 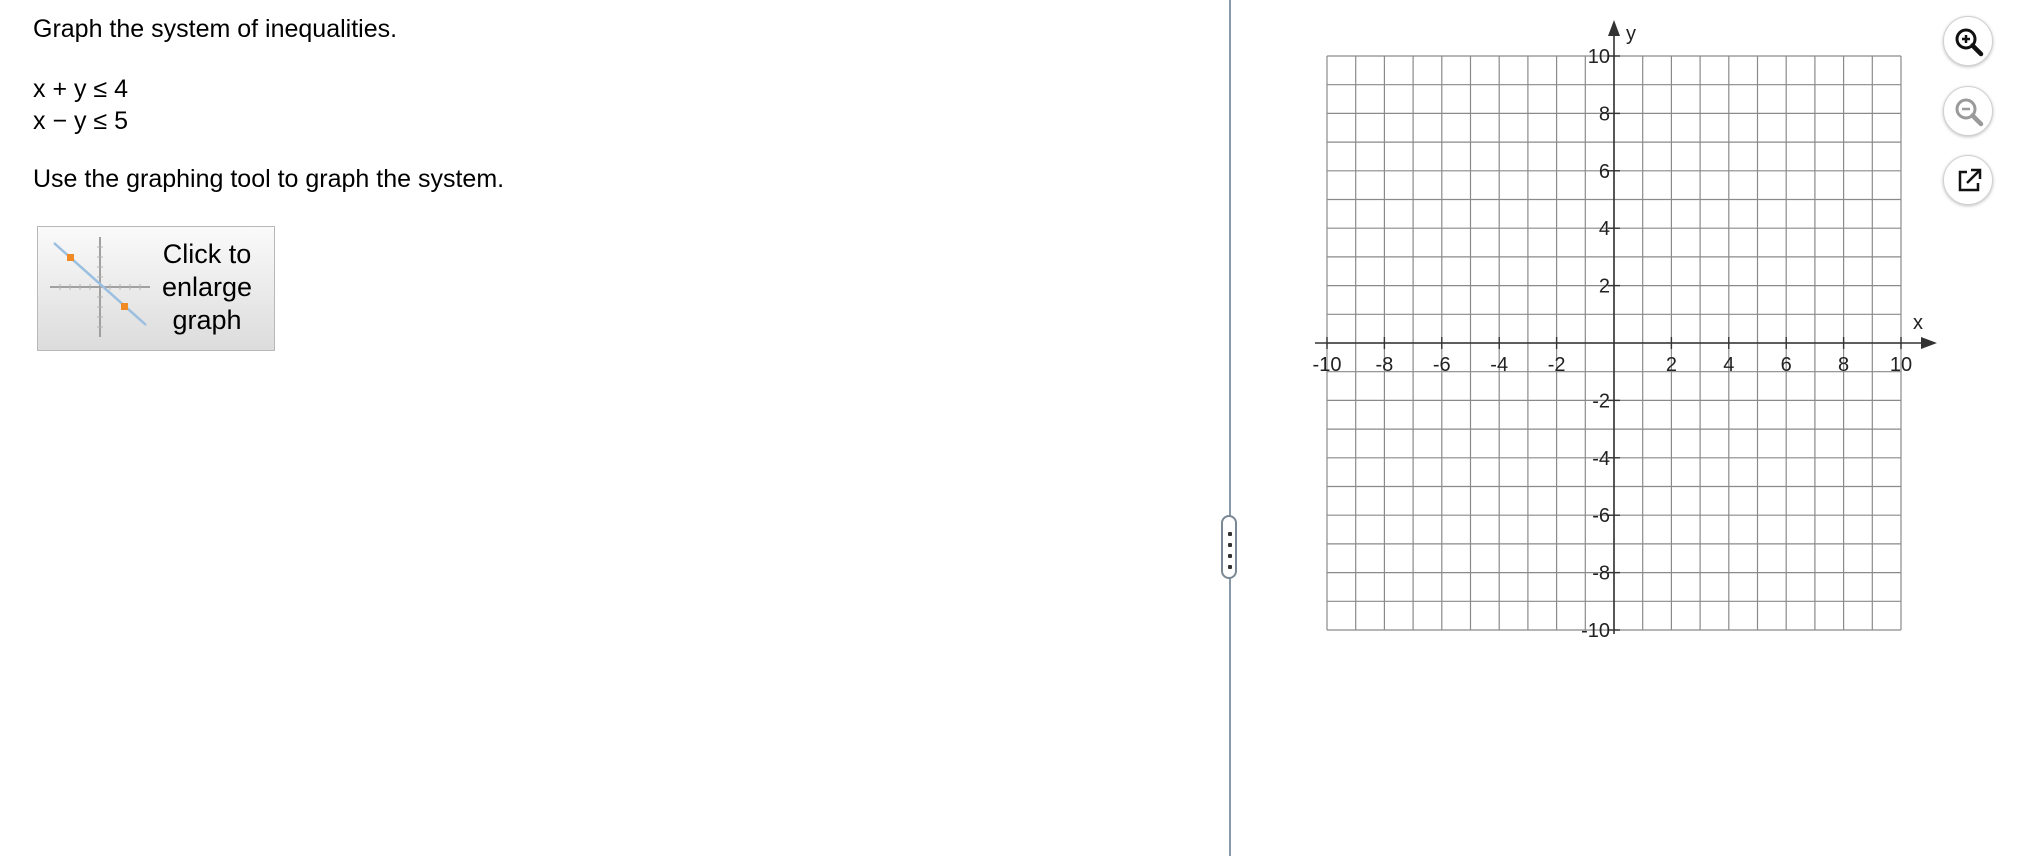 I want to click on y-tick-label: -2, so click(x=1601, y=401).